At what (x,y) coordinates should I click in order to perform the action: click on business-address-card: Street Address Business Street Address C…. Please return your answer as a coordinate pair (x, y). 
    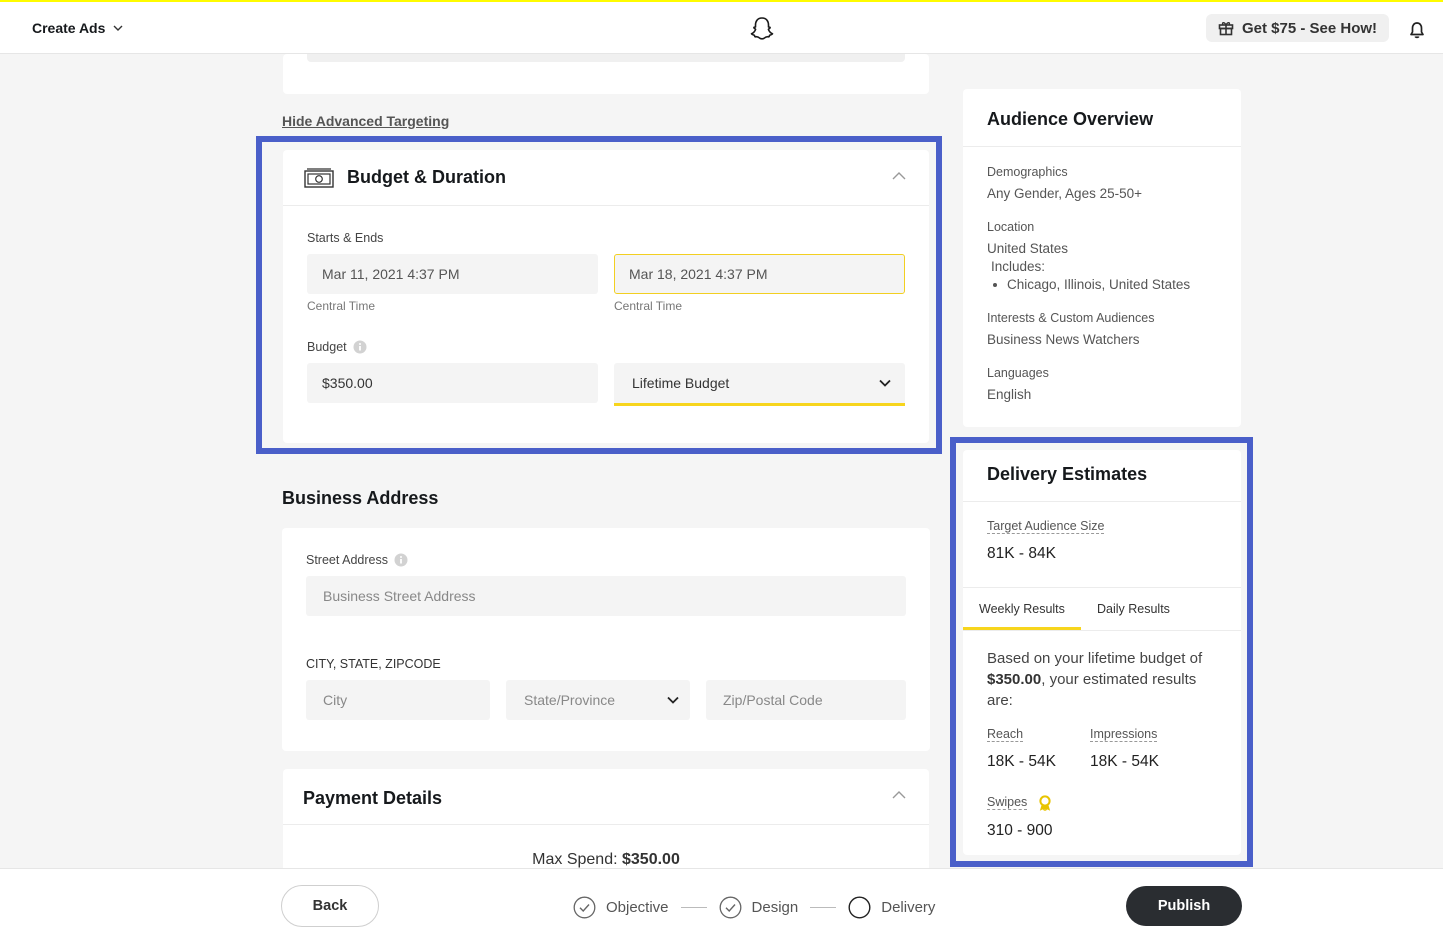
    Looking at the image, I should click on (606, 639).